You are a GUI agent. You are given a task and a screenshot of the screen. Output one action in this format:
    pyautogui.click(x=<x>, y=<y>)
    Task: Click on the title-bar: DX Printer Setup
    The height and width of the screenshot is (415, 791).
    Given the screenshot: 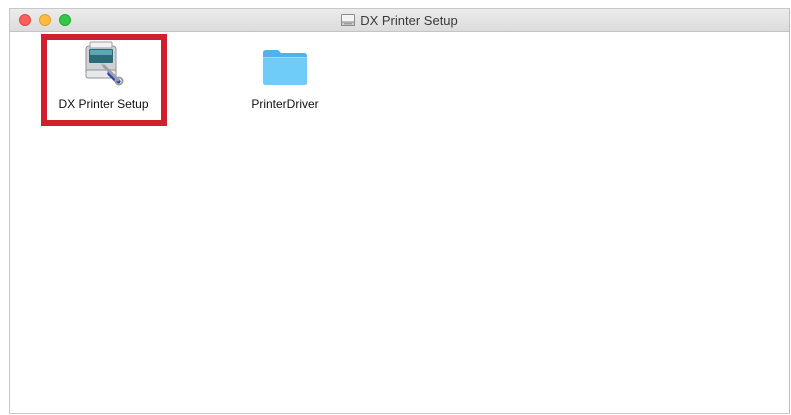 What is the action you would take?
    pyautogui.click(x=399, y=20)
    